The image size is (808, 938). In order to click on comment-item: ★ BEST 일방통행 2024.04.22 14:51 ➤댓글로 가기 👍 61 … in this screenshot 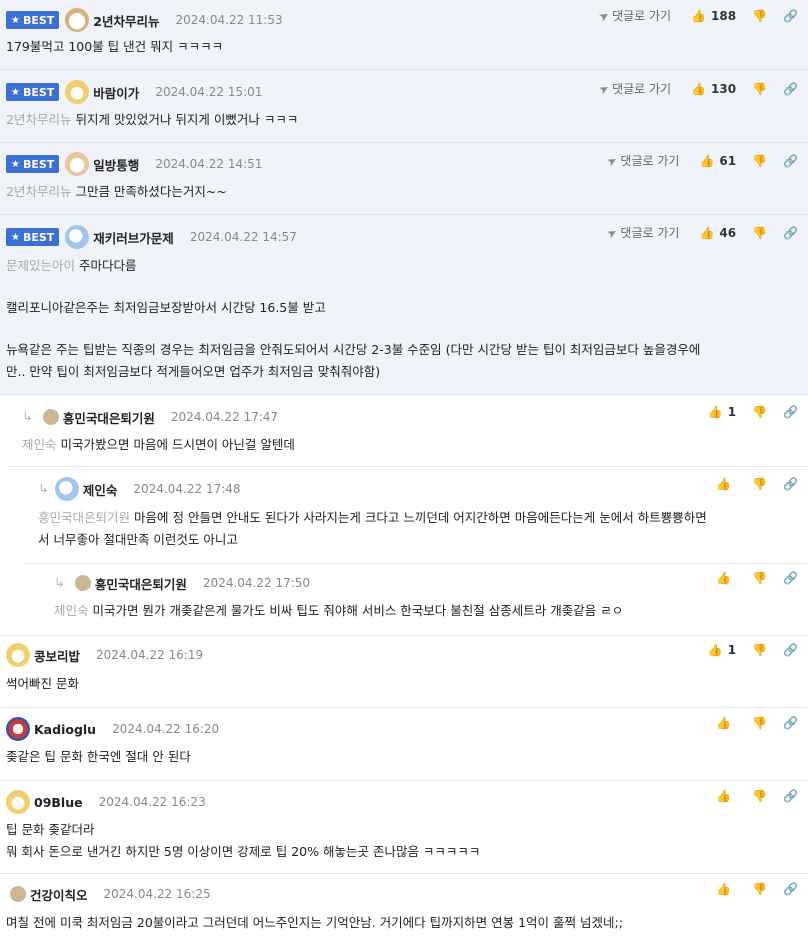, I will do `click(404, 179)`.